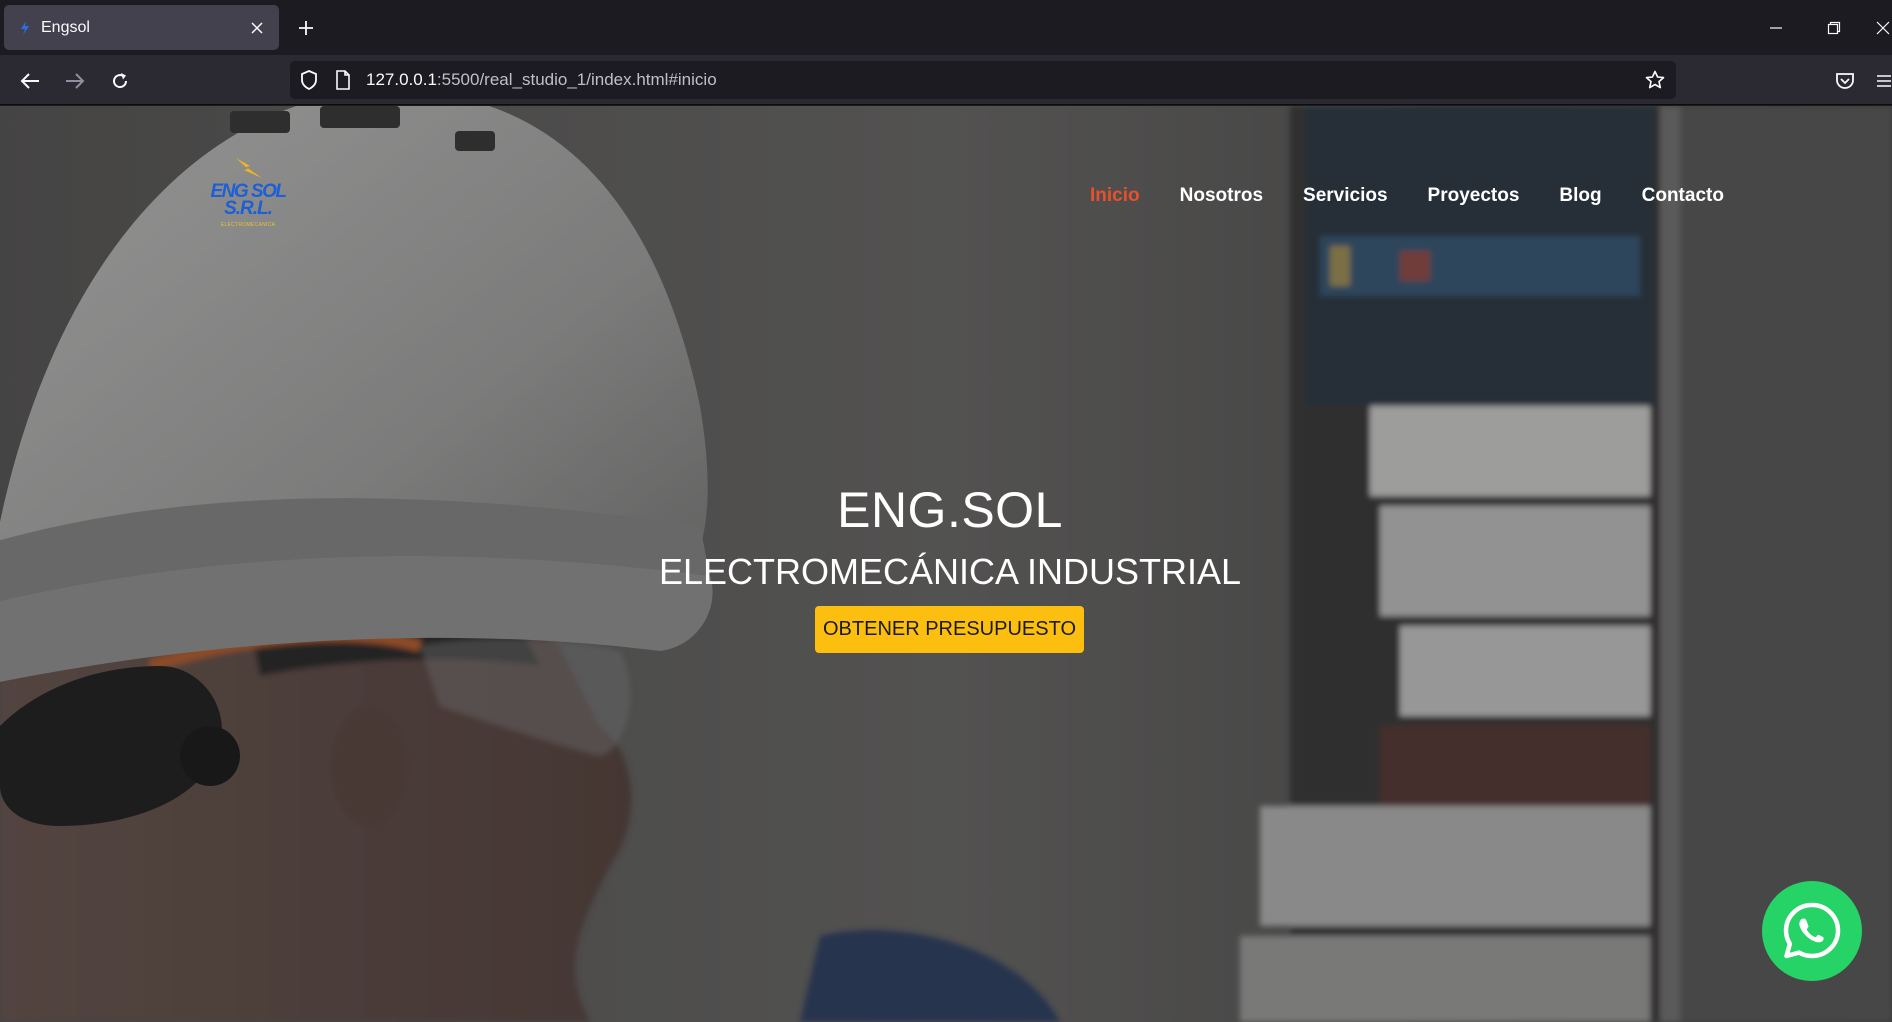 This screenshot has width=1892, height=1022. Describe the element at coordinates (1115, 196) in the screenshot. I see `nav-link-inicio: Inicio` at that location.